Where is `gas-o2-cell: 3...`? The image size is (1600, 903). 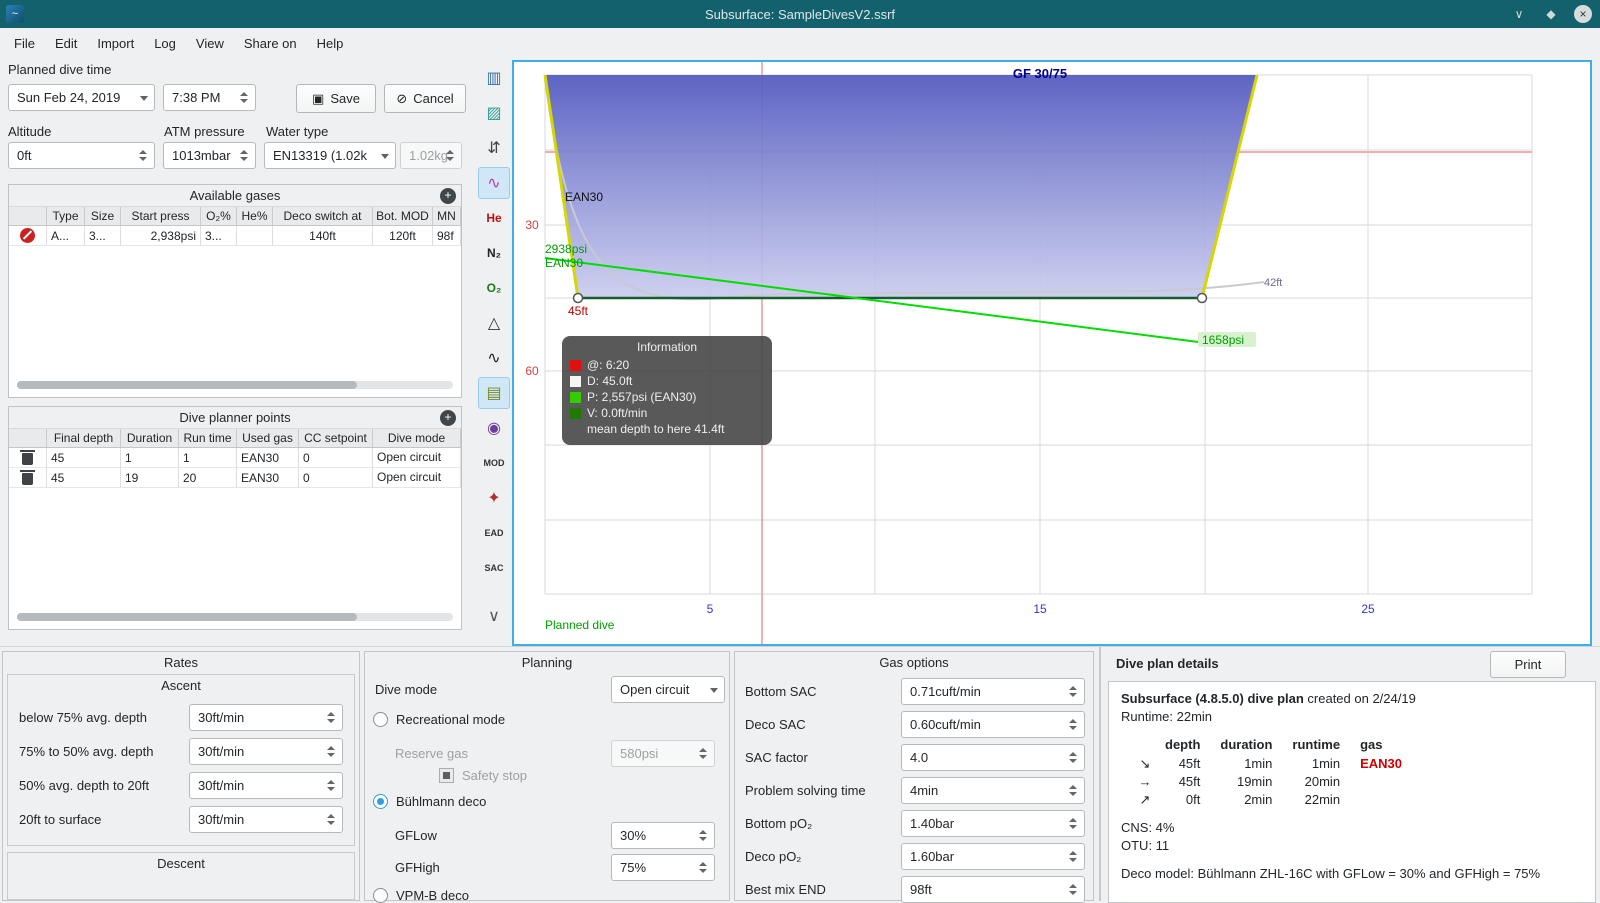 gas-o2-cell: 3... is located at coordinates (219, 236).